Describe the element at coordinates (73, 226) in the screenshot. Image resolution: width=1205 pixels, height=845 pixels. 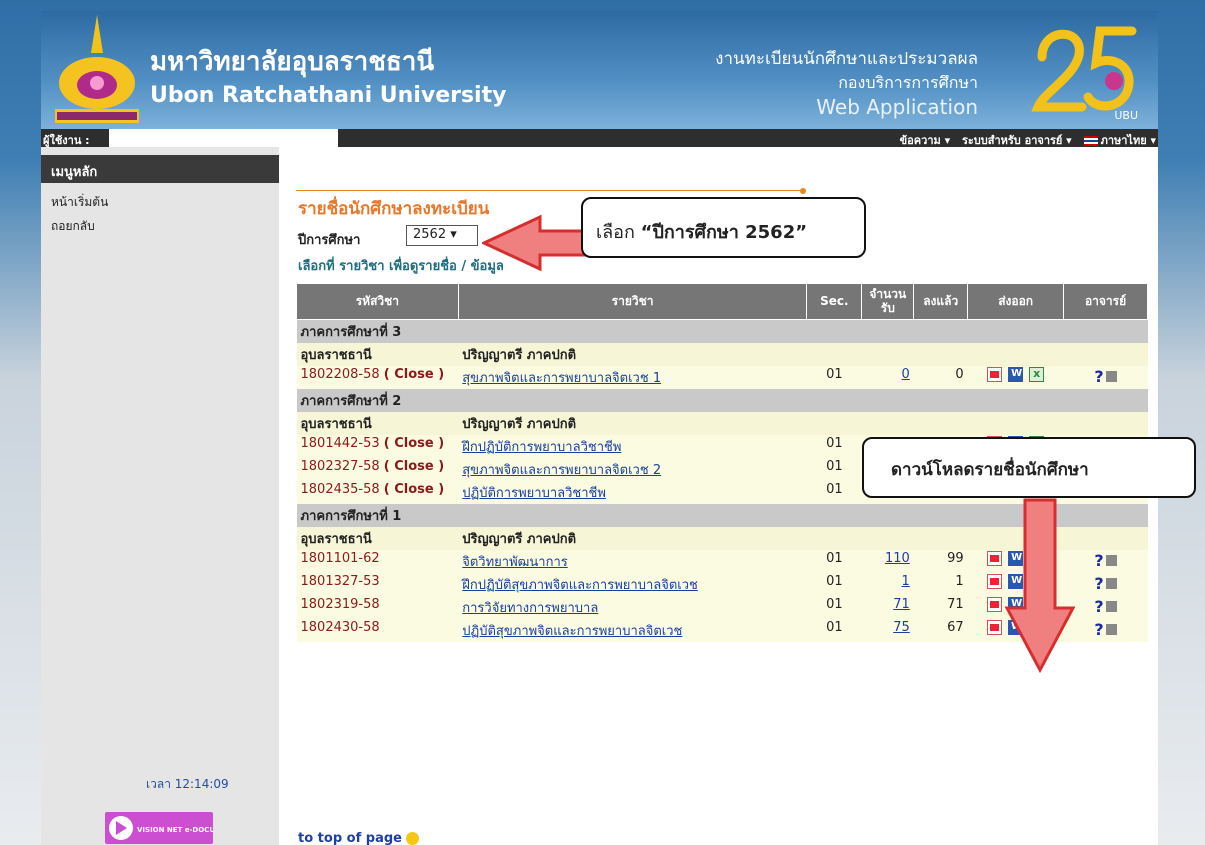
I see `sidebar-item-back: ถอยกลับ` at that location.